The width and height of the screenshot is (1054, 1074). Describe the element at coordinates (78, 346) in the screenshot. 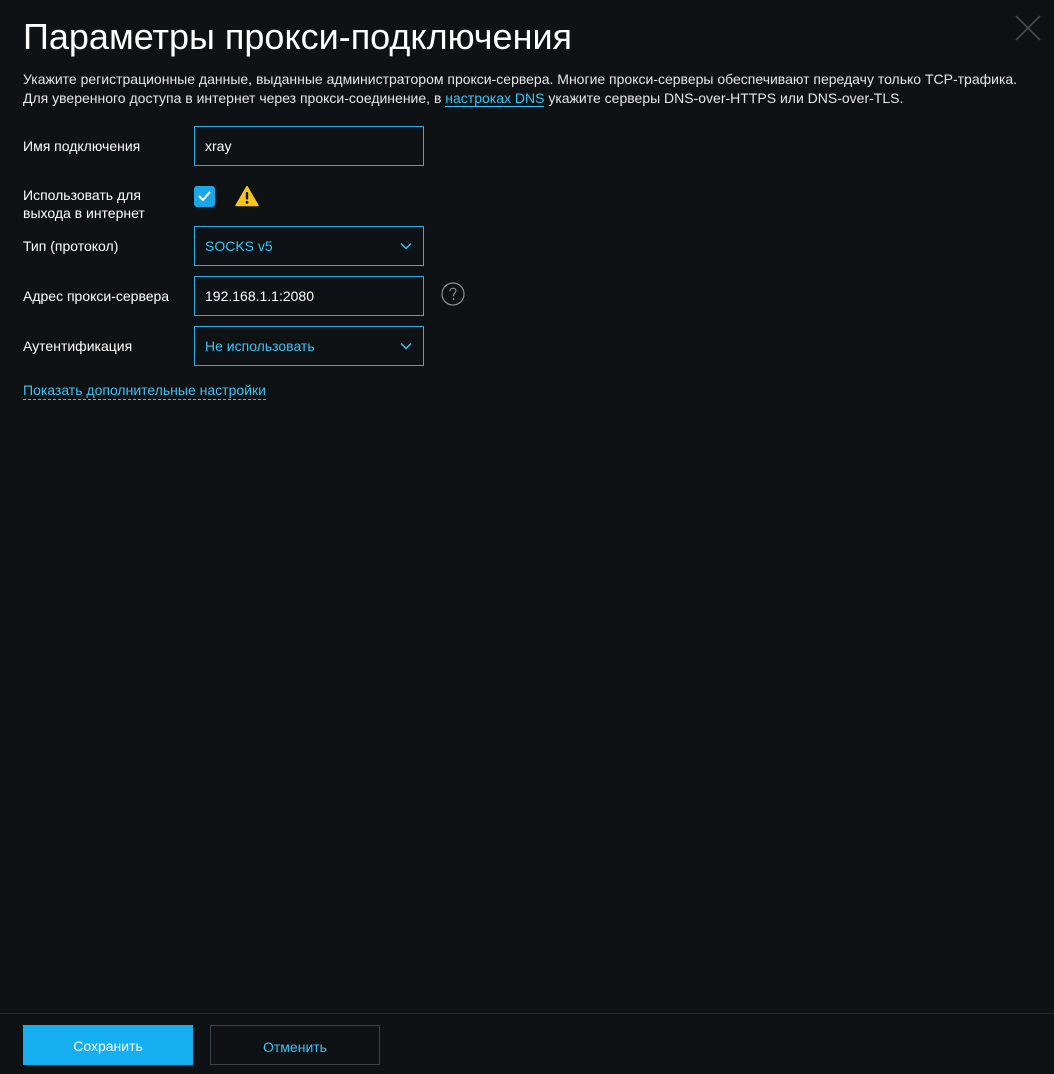

I see `authentication-label: Аутентификация` at that location.